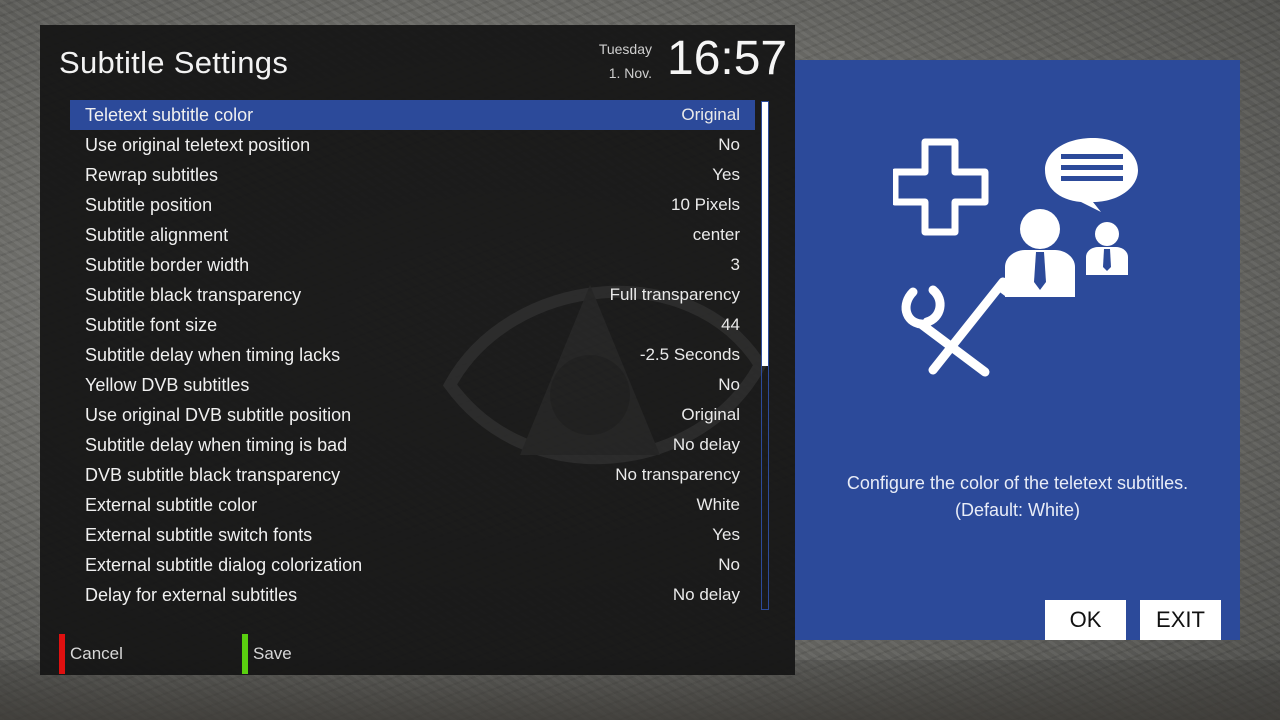 Image resolution: width=1280 pixels, height=720 pixels. What do you see at coordinates (198, 144) in the screenshot?
I see `setting-label: Use original teletext position` at bounding box center [198, 144].